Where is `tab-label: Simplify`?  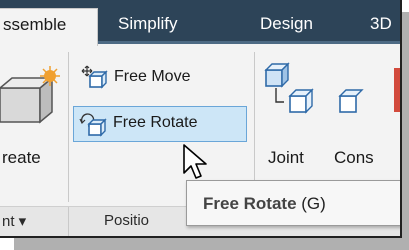 tab-label: Simplify is located at coordinates (148, 23).